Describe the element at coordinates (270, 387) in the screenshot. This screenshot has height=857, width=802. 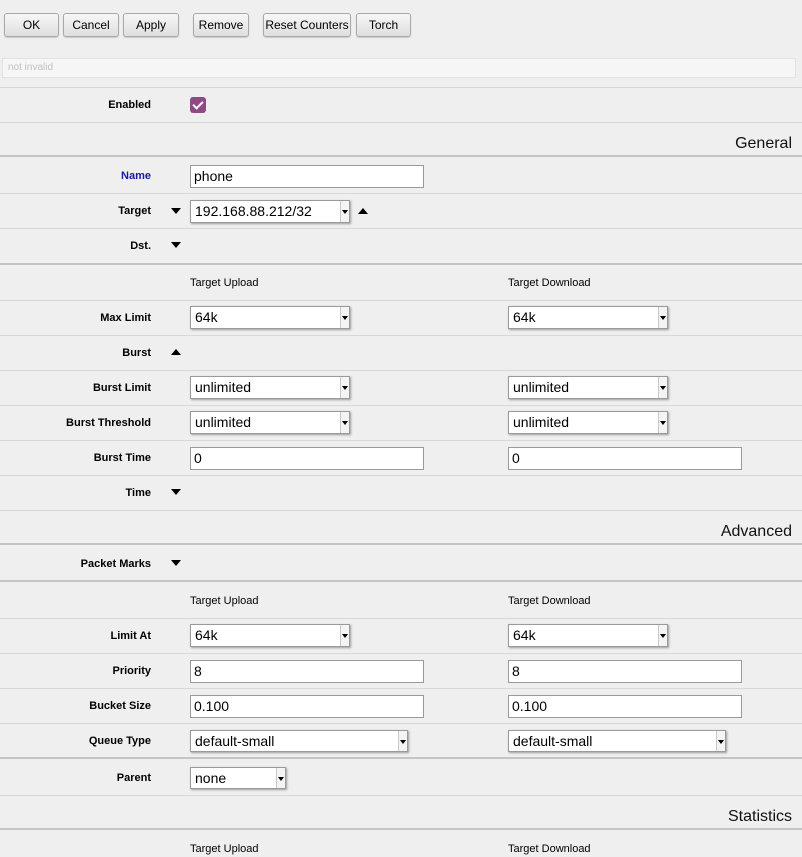
I see `burst-limit-upload-select: unlimited` at that location.